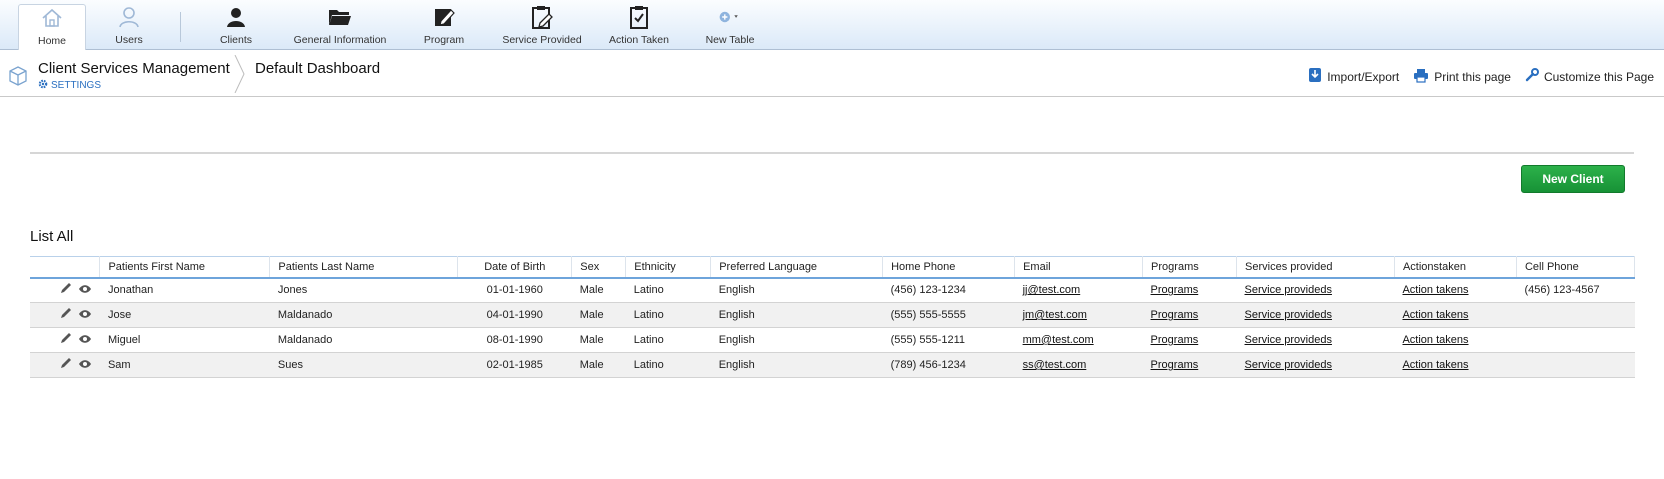 The height and width of the screenshot is (479, 1664). I want to click on cell-date-of-birth: 02-01-1985, so click(514, 365).